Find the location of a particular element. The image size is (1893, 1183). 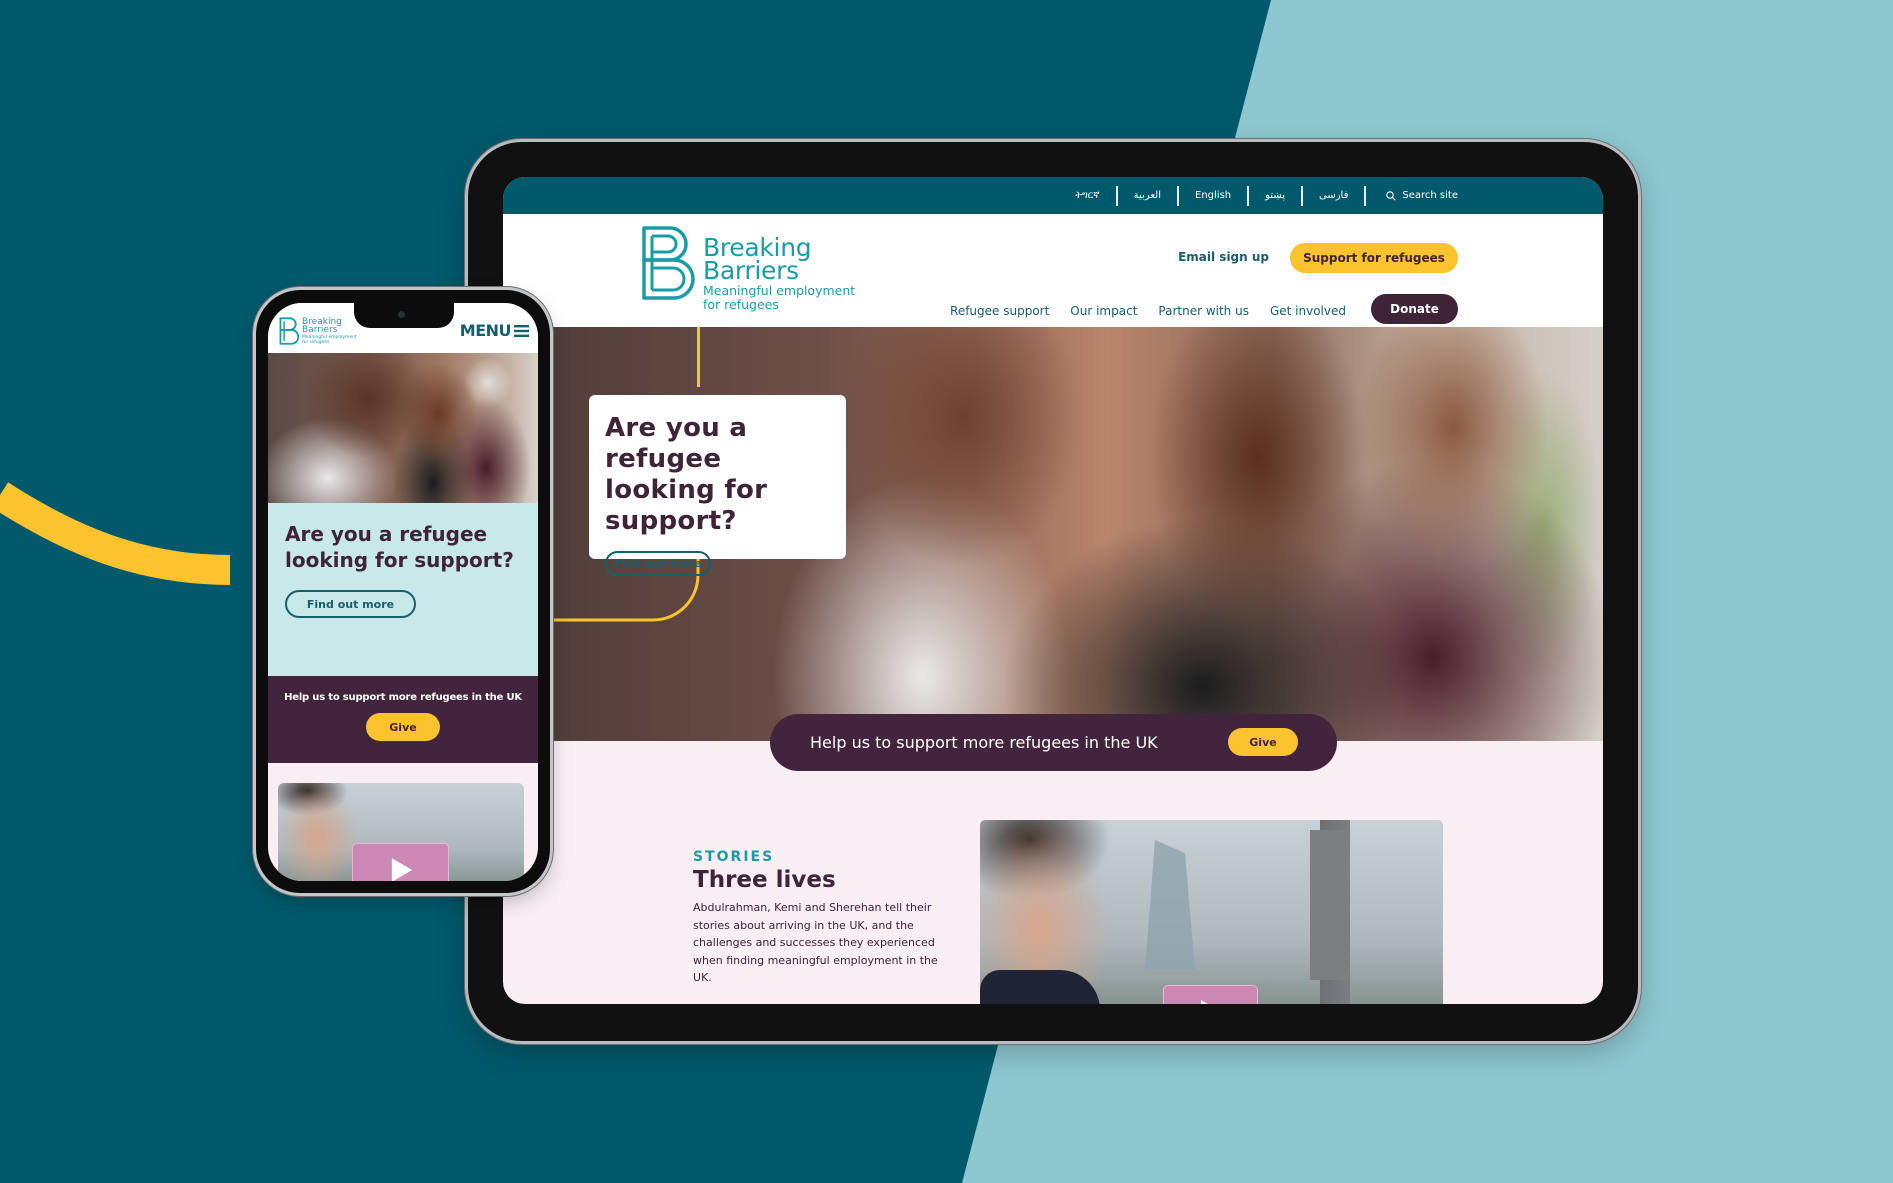

yellow-line-decoration is located at coordinates (698, 357).